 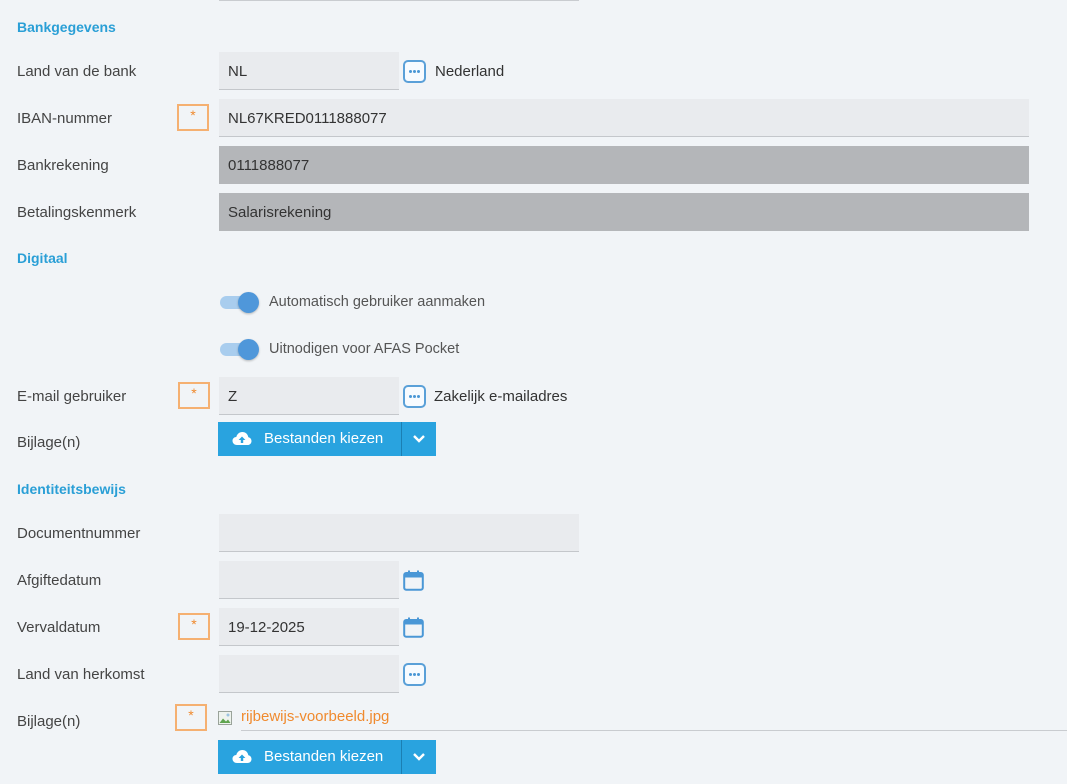 I want to click on digital-upload-dropdown-button, so click(x=419, y=439).